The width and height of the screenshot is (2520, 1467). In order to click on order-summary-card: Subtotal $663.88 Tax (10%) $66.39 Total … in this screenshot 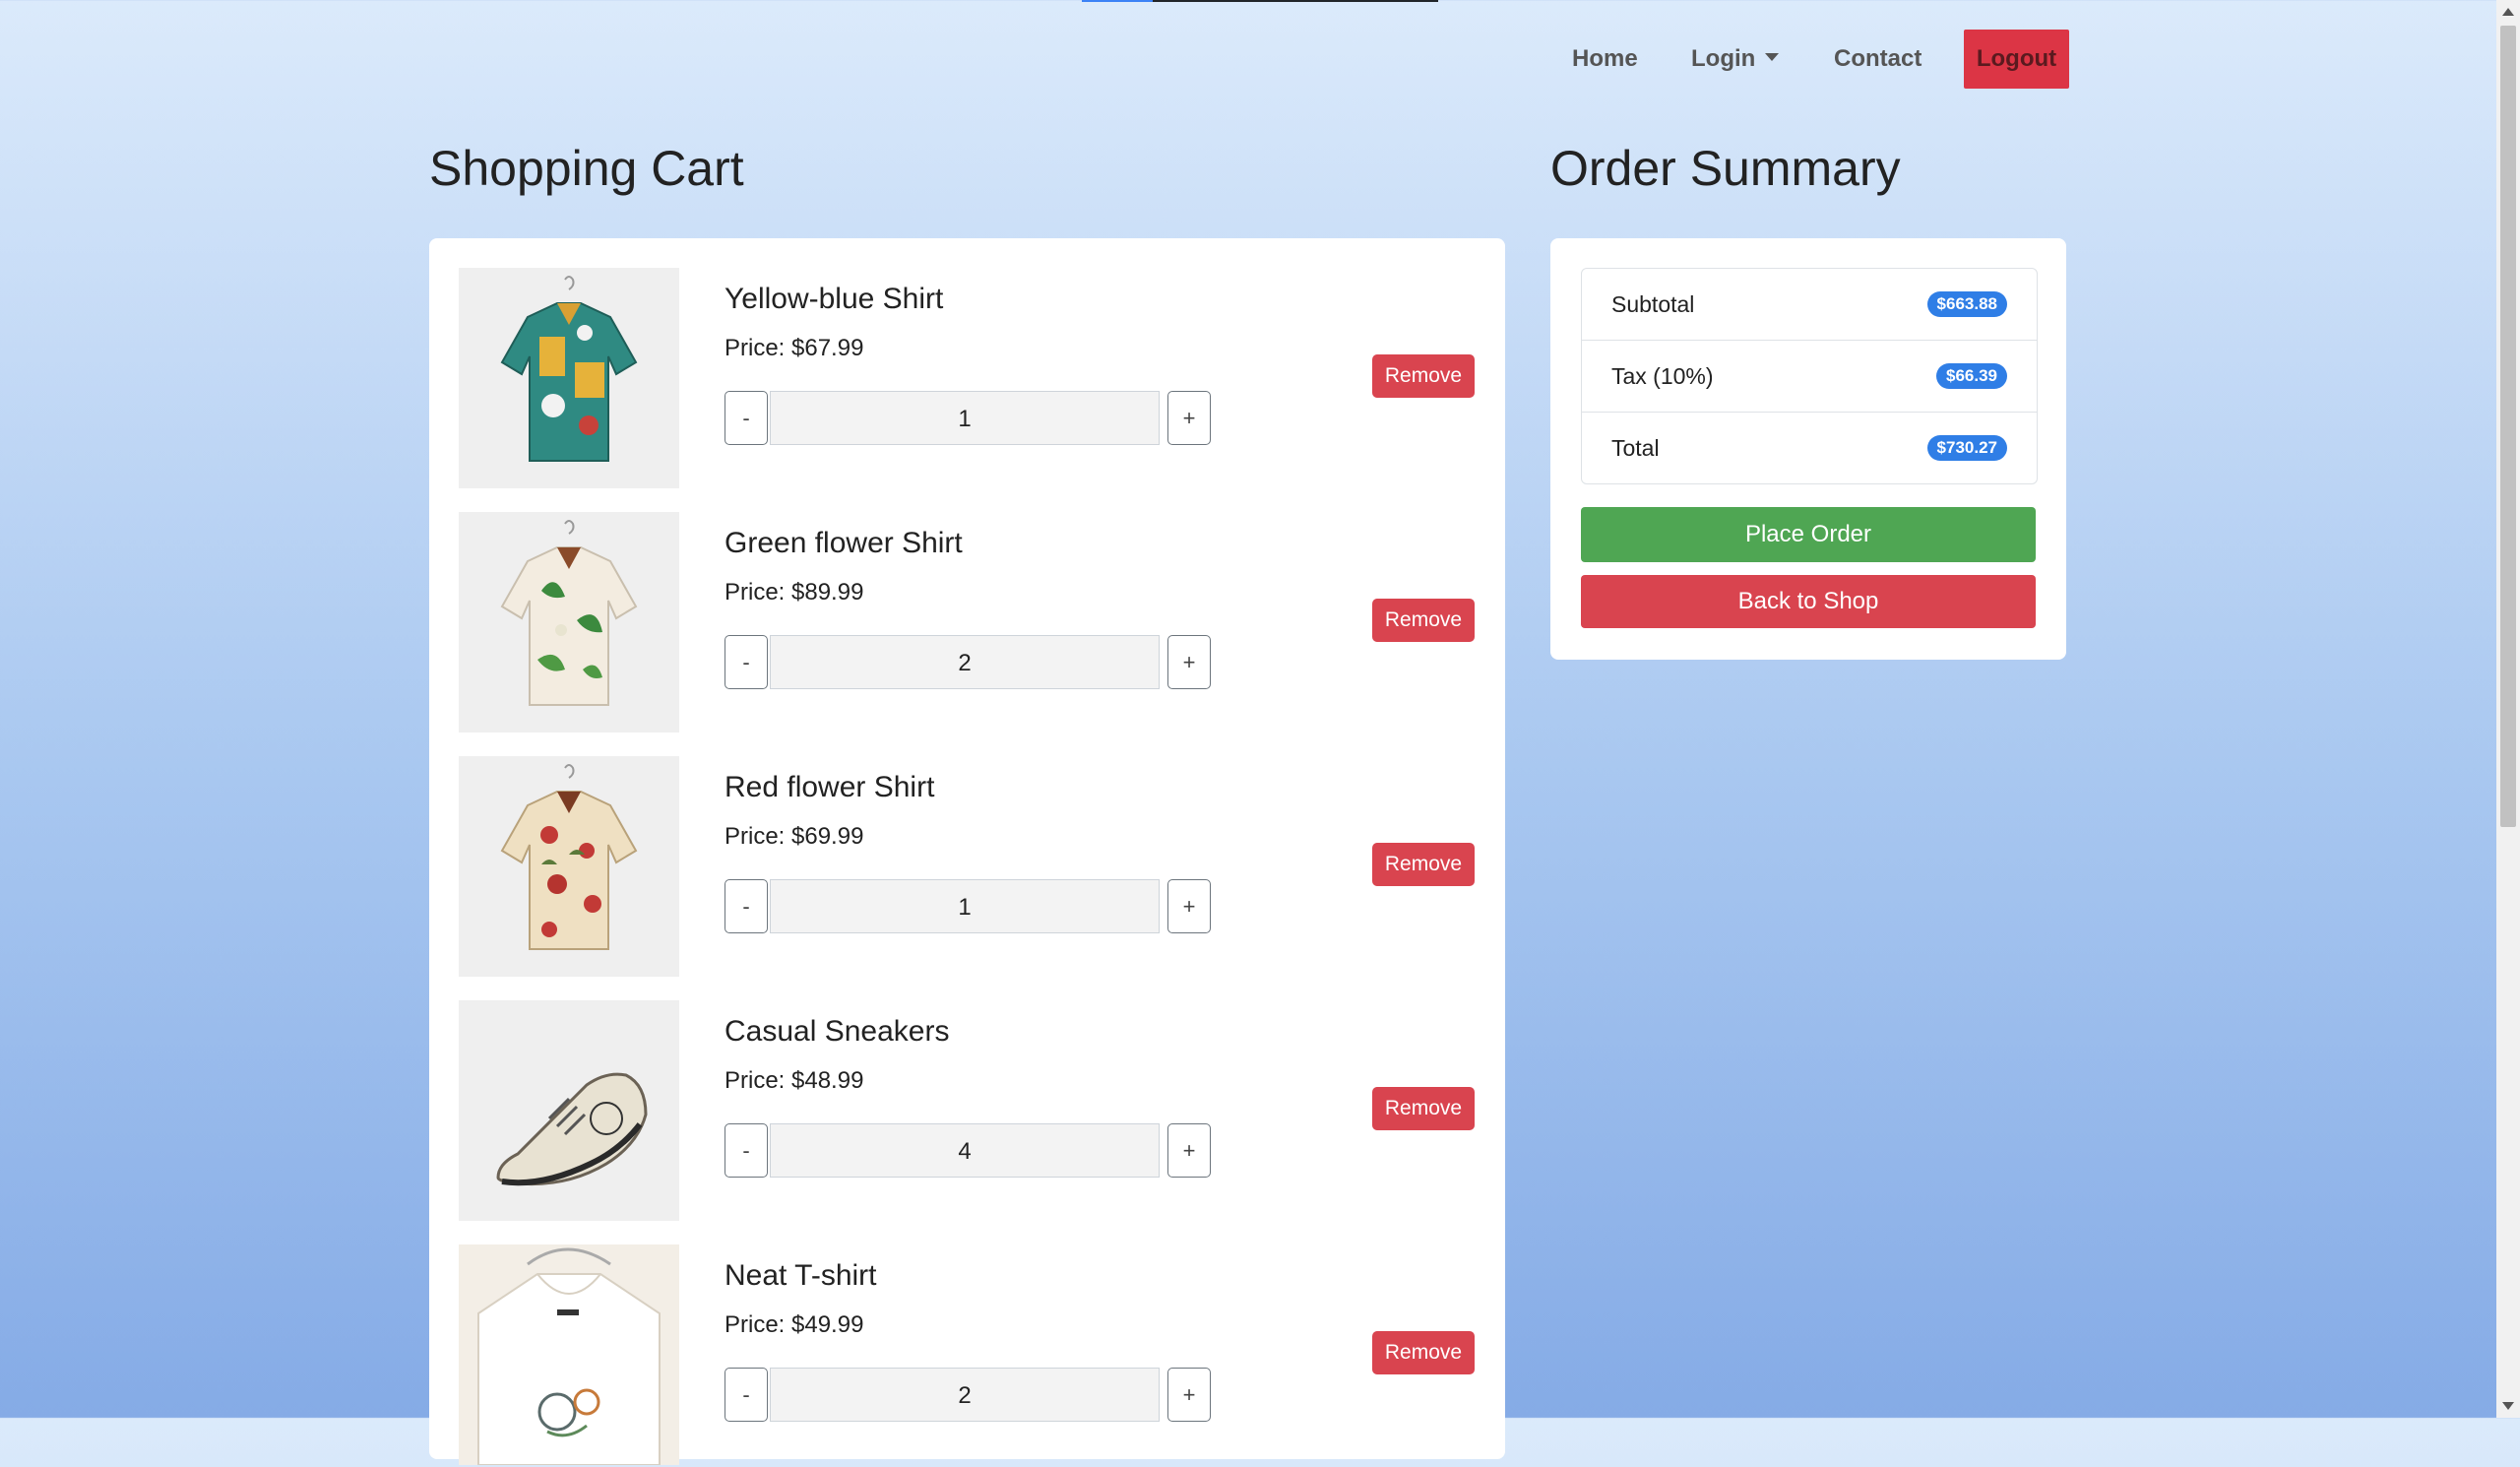, I will do `click(1808, 449)`.